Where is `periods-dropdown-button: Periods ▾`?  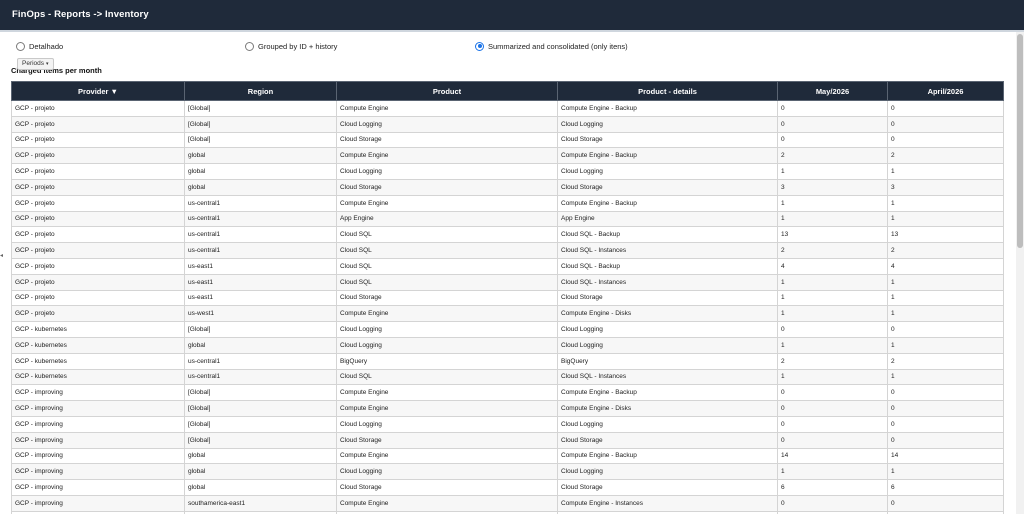
periods-dropdown-button: Periods ▾ is located at coordinates (35, 64).